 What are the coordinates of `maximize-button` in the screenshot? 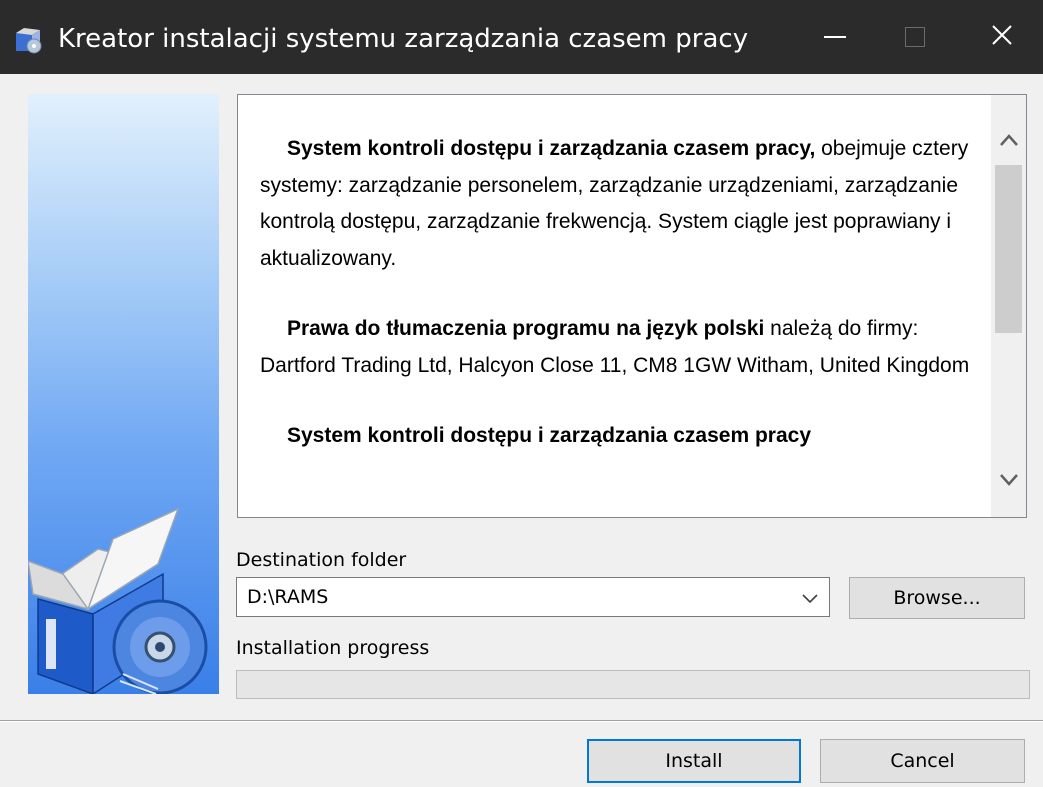 It's located at (915, 37).